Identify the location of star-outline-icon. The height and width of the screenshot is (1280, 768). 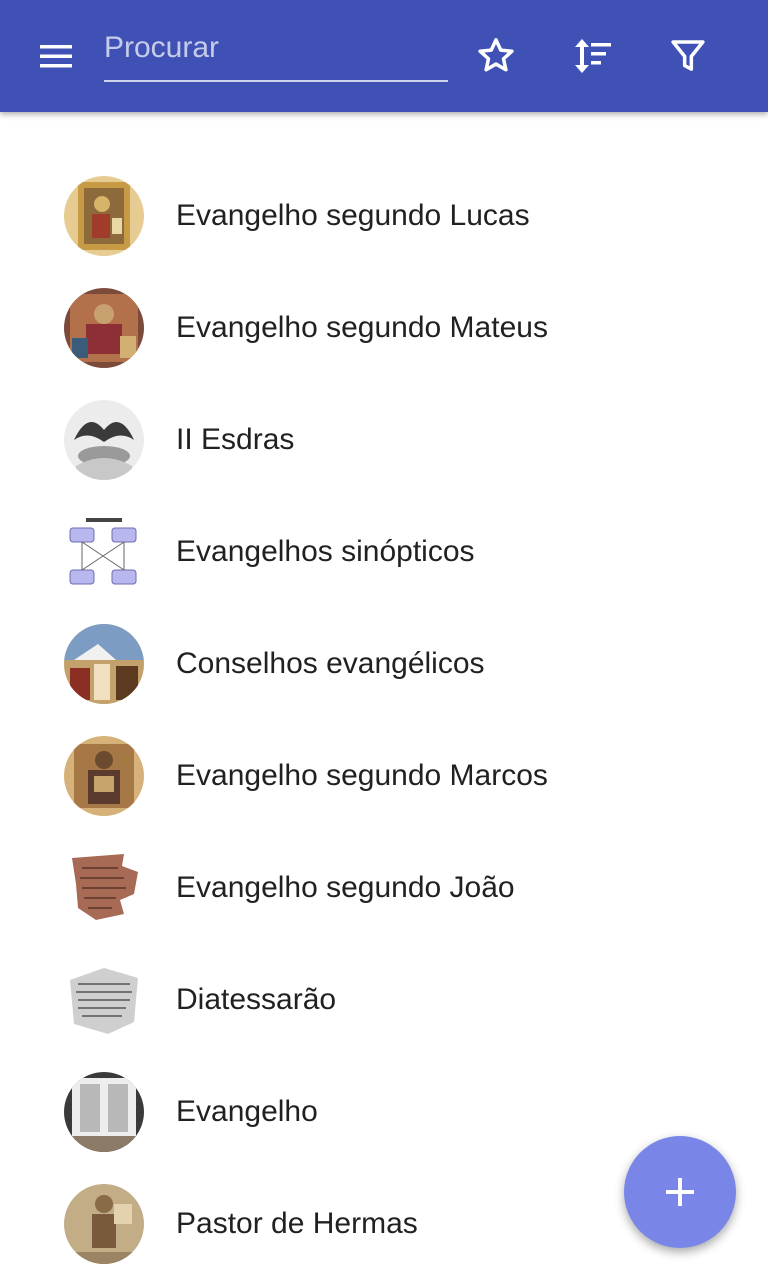
(496, 55).